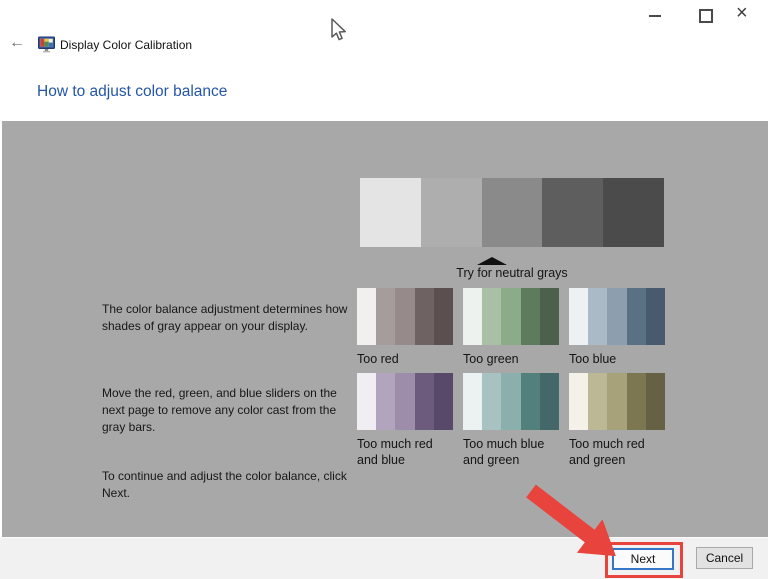 This screenshot has width=768, height=579. Describe the element at coordinates (17, 43) in the screenshot. I see `back-arrow-icon: ←` at that location.